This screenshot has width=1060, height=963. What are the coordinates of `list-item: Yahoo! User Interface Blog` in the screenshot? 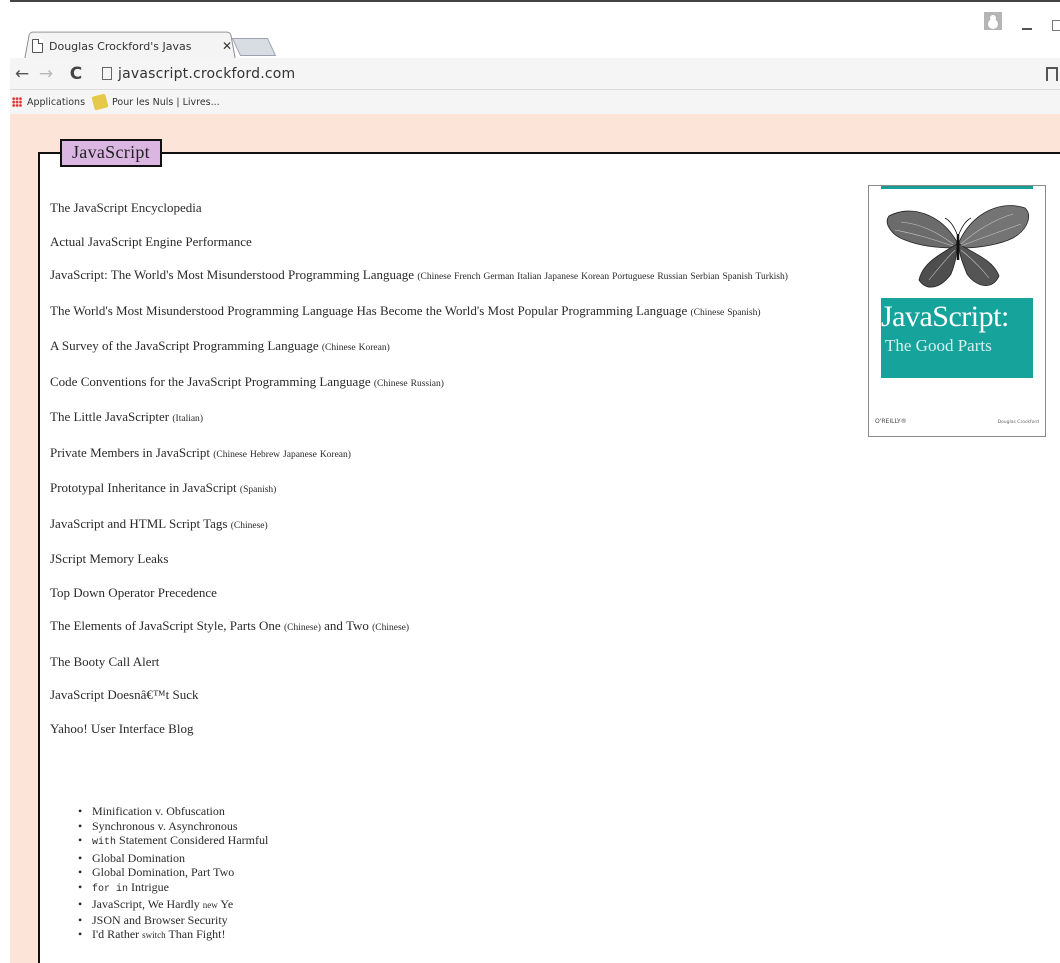 It's located at (435, 729).